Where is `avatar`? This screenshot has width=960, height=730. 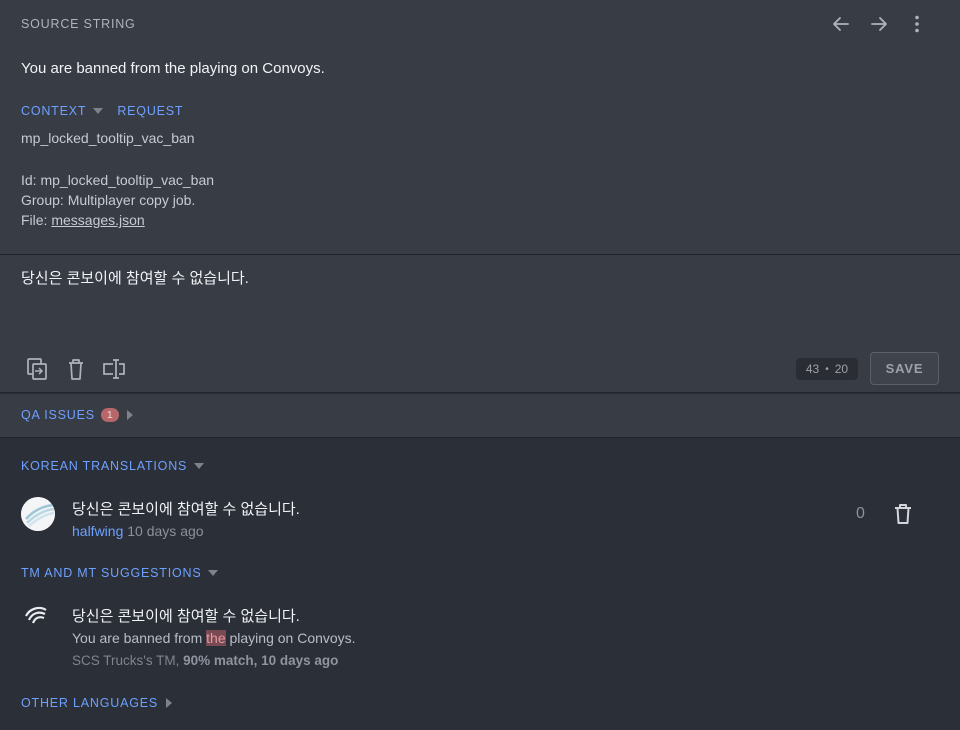
avatar is located at coordinates (38, 514).